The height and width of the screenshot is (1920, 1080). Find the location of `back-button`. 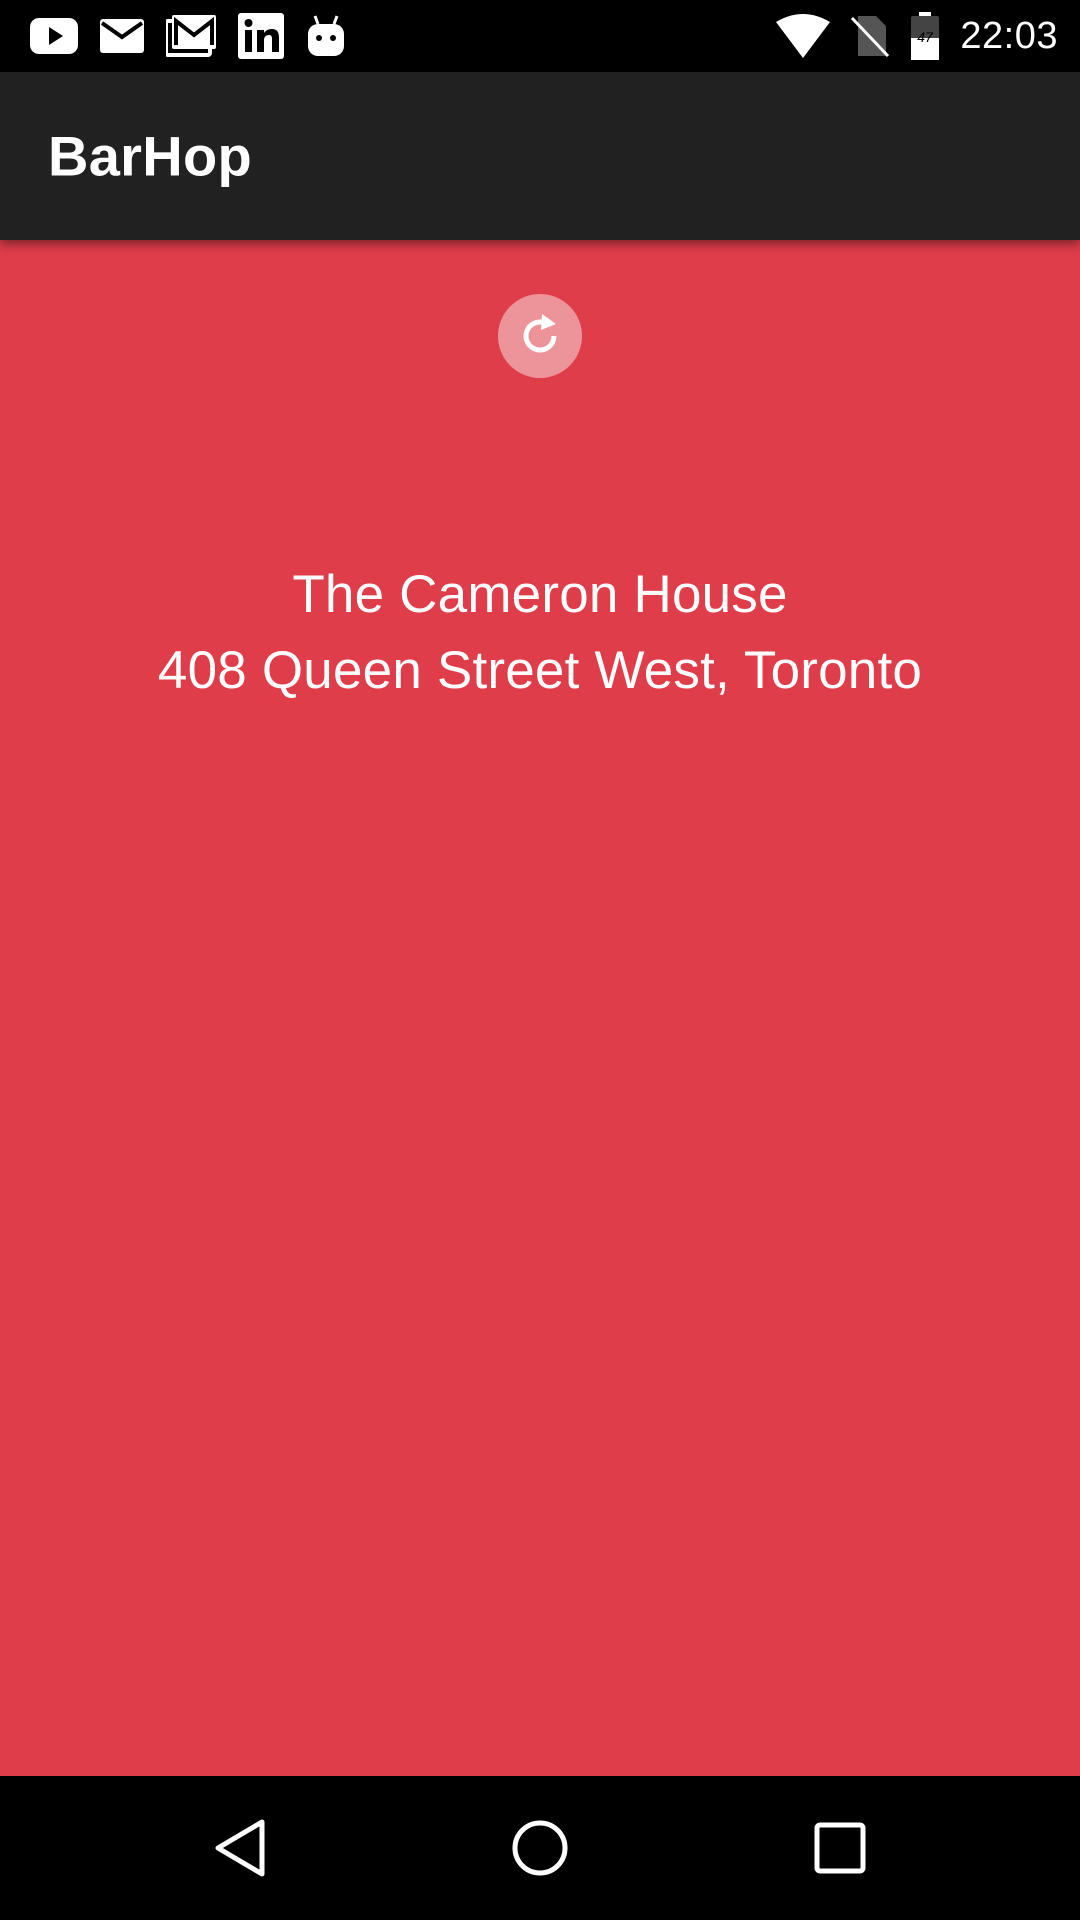

back-button is located at coordinates (240, 1848).